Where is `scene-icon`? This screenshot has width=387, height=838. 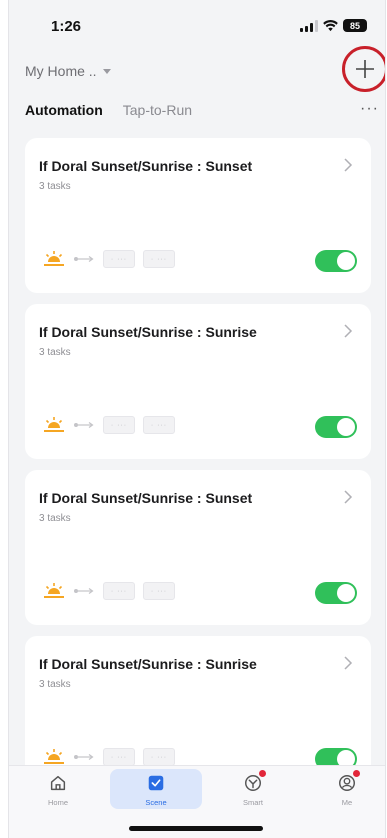
scene-icon is located at coordinates (156, 783).